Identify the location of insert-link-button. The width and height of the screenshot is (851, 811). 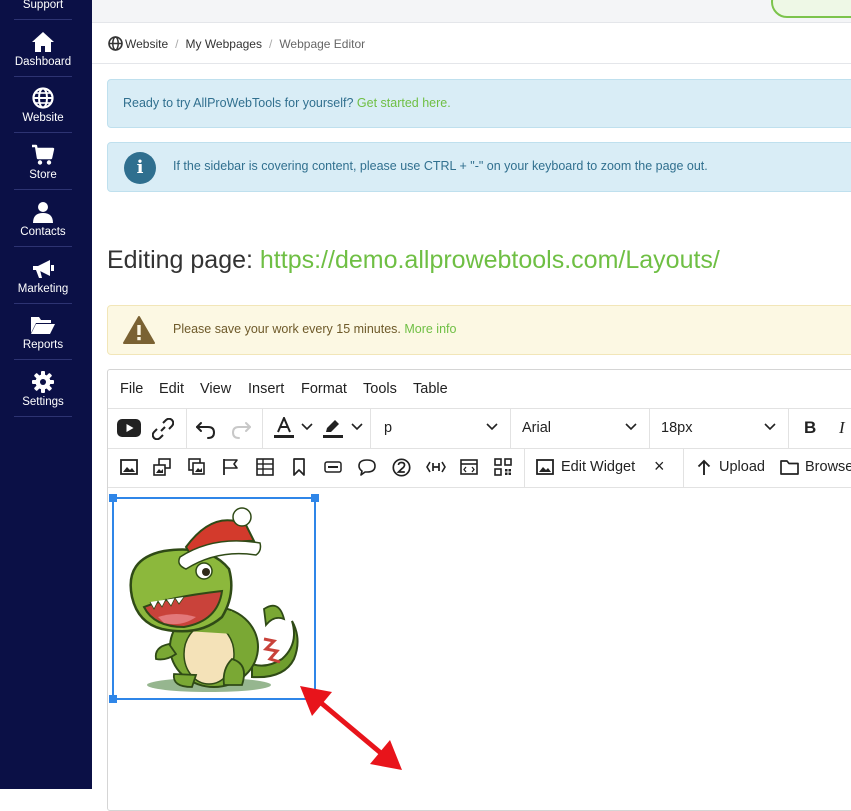
(163, 429).